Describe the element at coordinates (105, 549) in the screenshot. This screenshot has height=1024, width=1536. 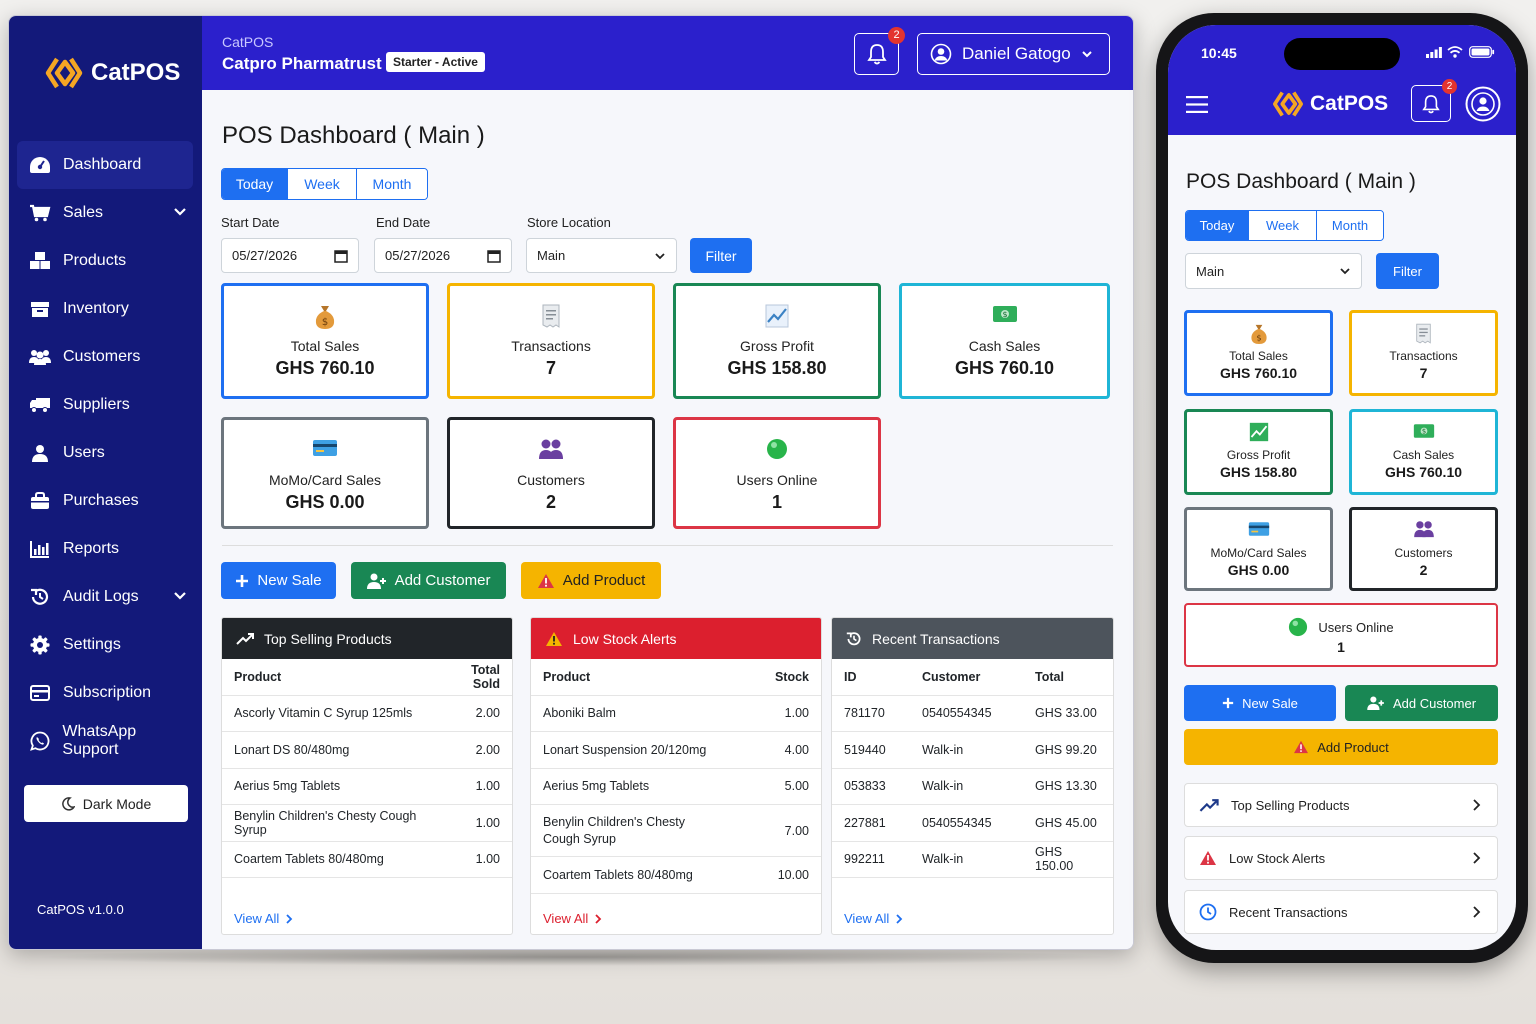
I see `sidebar-item-reports: Reports` at that location.